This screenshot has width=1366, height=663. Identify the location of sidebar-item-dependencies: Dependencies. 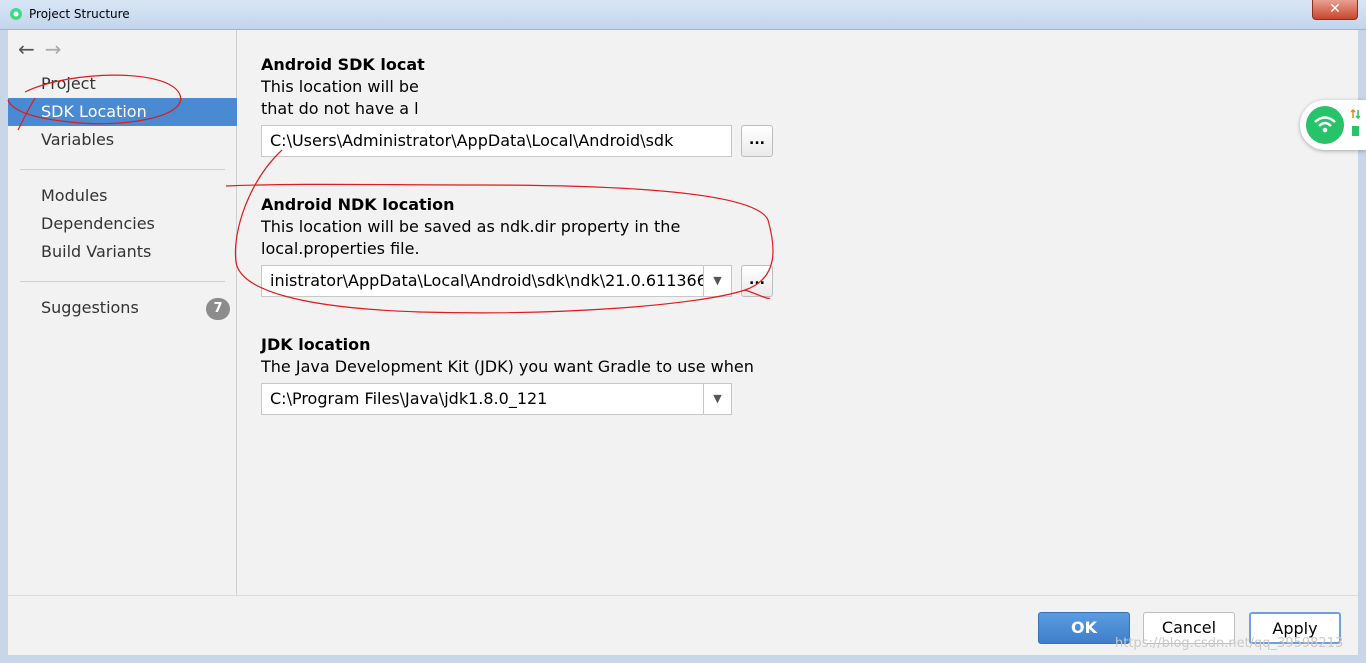
(122, 224).